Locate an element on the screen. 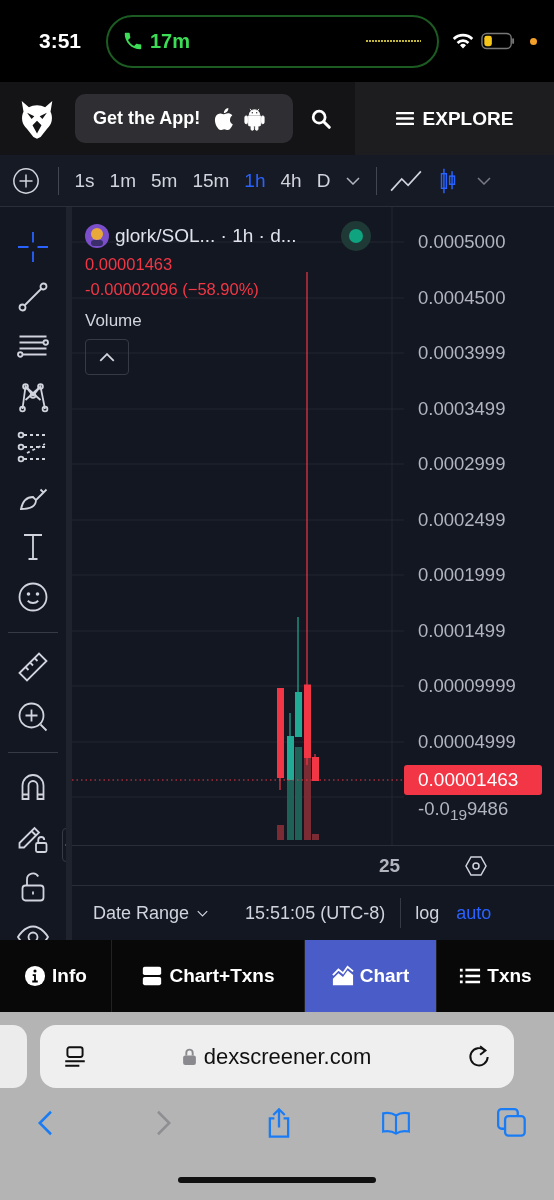 This screenshot has width=554, height=1200. price-axis-label: 0.0004500 is located at coordinates (462, 297).